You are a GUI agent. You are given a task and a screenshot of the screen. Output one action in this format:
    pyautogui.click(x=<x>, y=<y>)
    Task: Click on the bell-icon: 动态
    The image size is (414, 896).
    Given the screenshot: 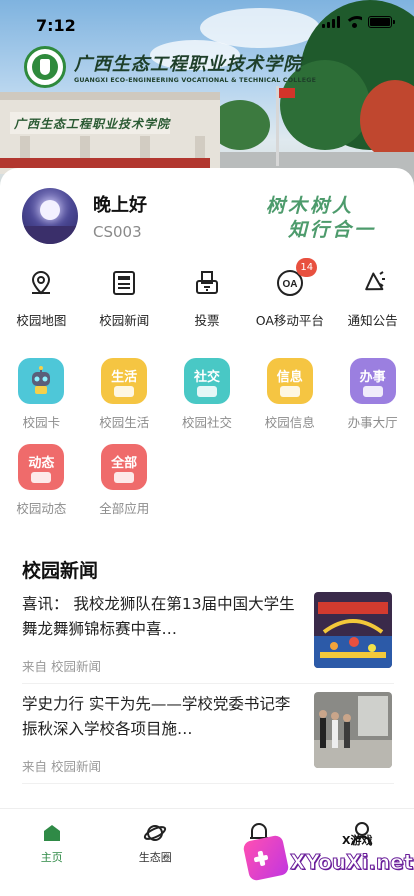 What is the action you would take?
    pyautogui.click(x=41, y=467)
    